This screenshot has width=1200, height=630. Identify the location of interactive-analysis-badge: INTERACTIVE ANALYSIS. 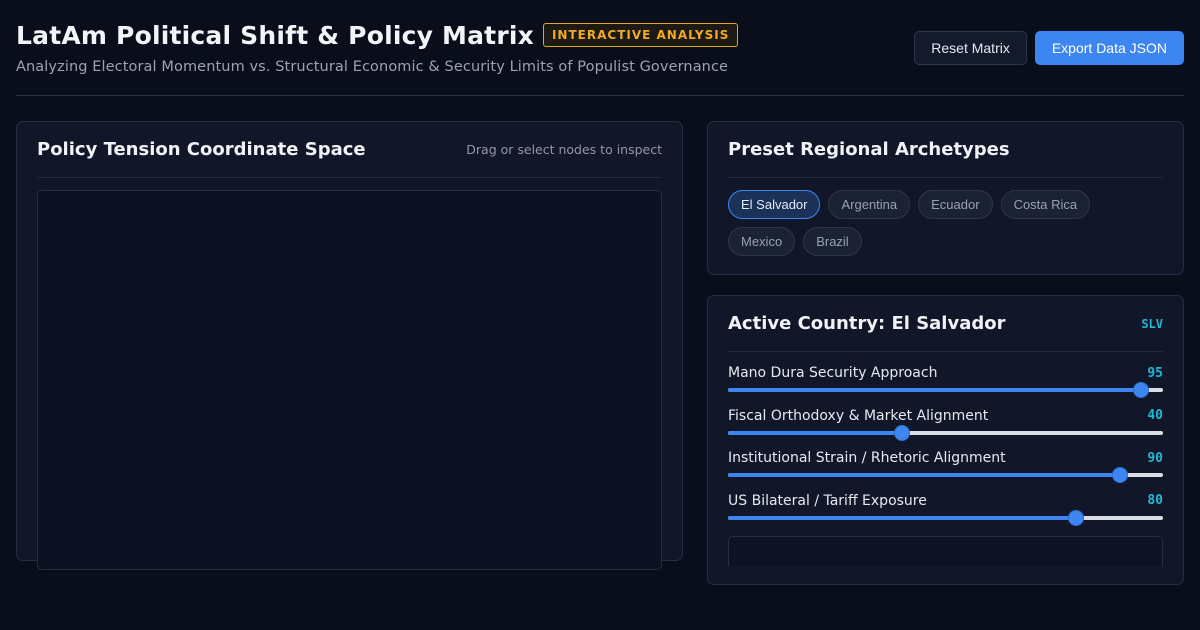
(640, 35).